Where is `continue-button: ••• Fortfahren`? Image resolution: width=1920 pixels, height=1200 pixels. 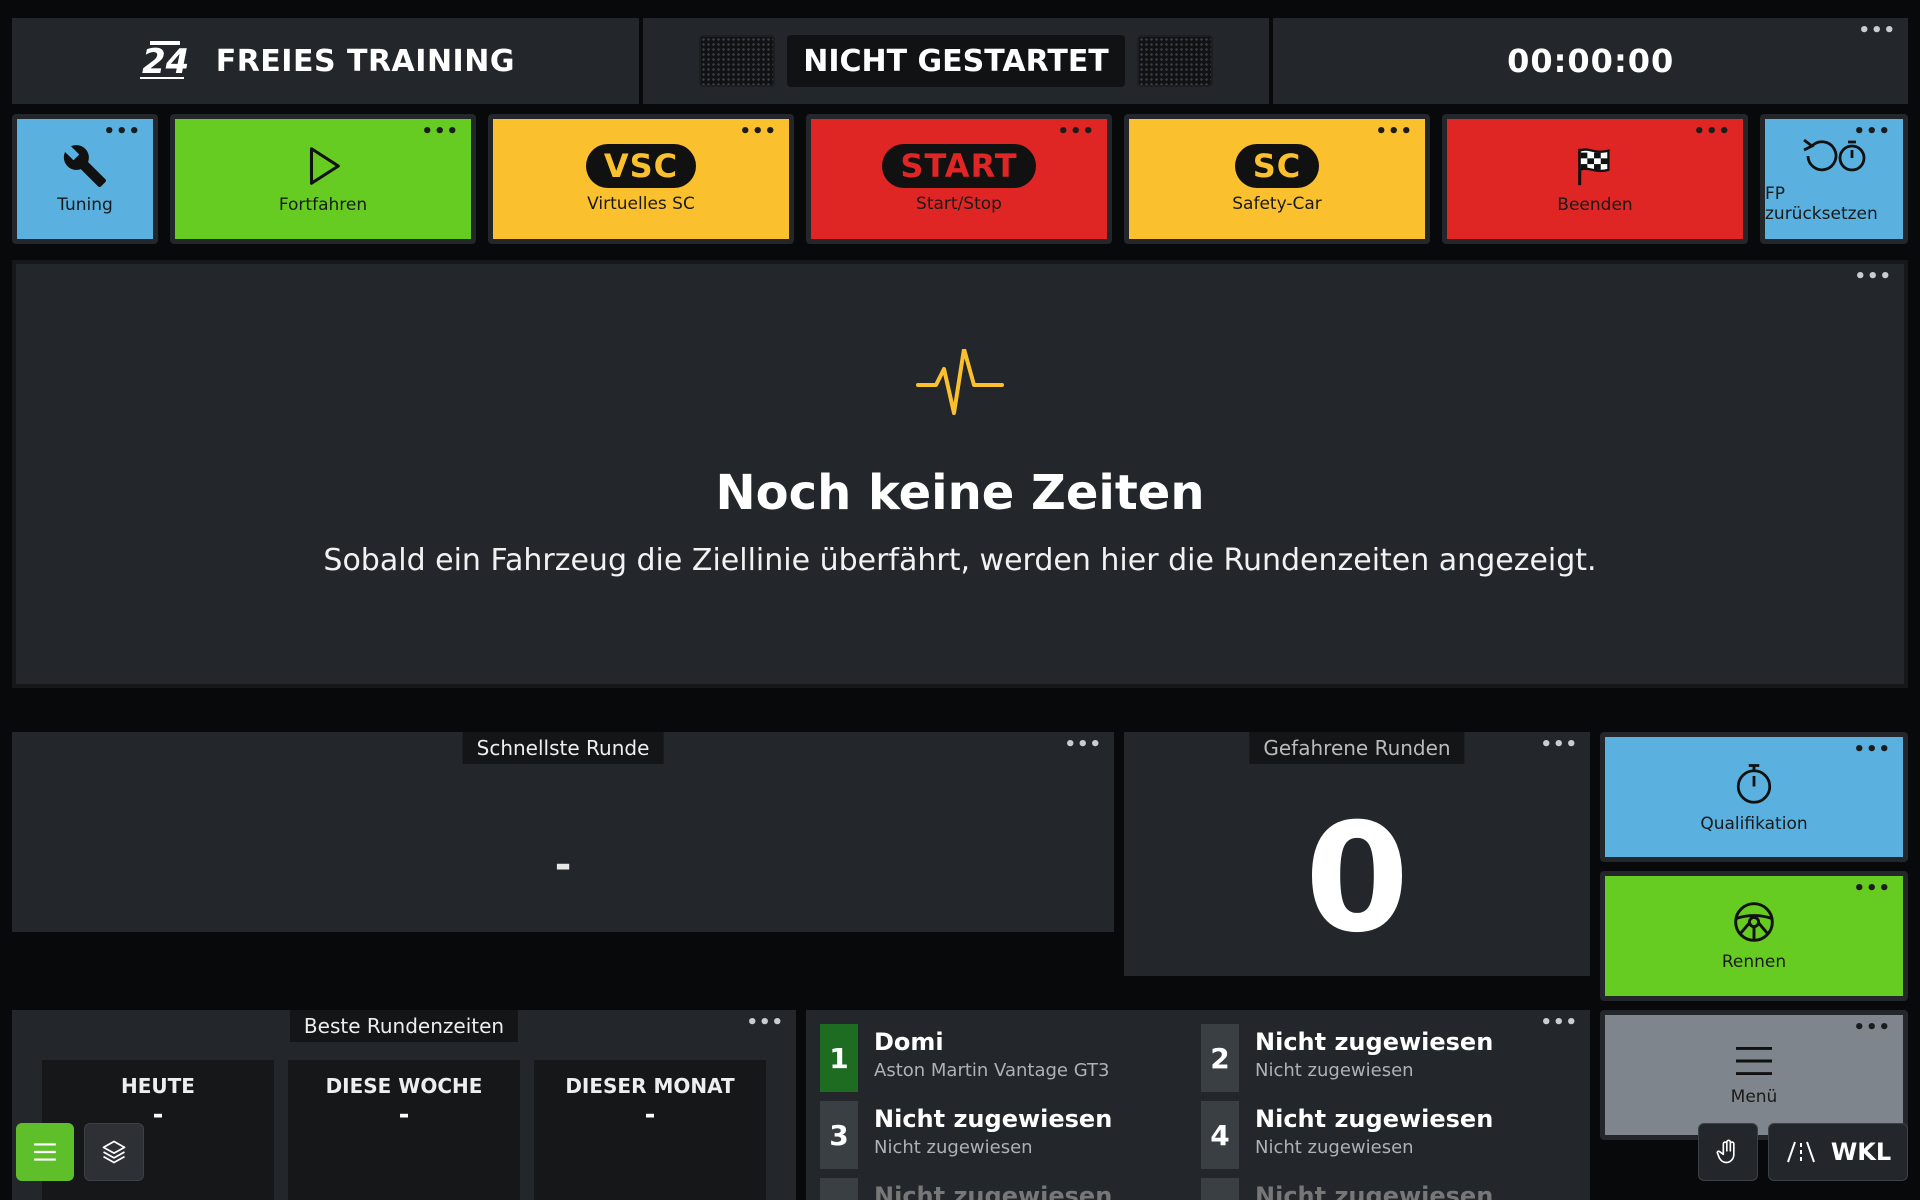 continue-button: ••• Fortfahren is located at coordinates (323, 179).